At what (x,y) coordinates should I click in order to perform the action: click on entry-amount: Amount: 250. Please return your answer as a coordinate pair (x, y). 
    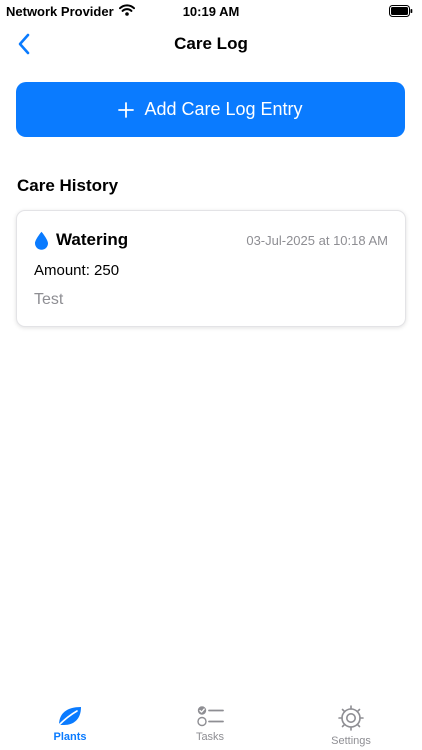
    Looking at the image, I should click on (77, 270).